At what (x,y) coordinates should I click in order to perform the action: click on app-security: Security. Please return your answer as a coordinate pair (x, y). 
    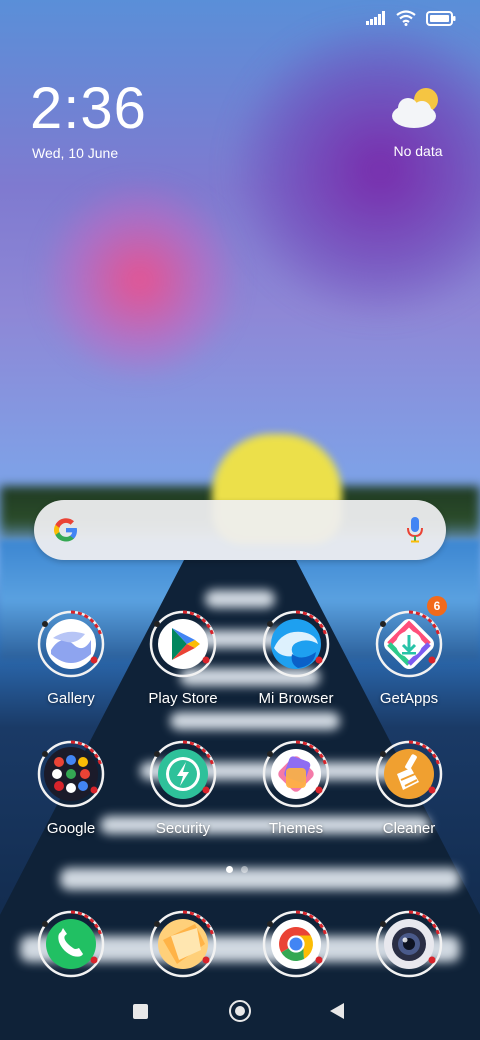
    Looking at the image, I should click on (183, 788).